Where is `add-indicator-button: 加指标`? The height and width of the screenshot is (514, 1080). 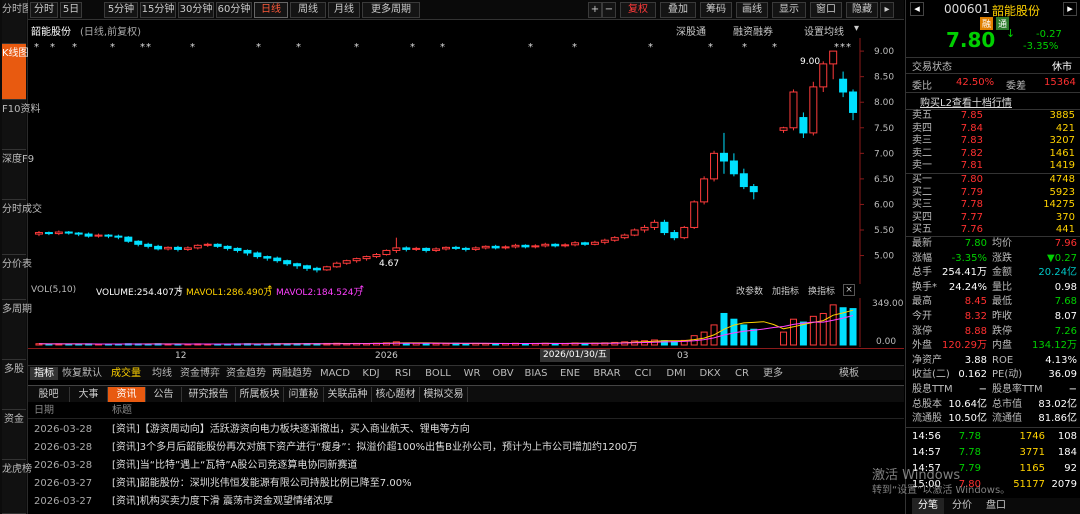
add-indicator-button: 加指标 is located at coordinates (785, 290).